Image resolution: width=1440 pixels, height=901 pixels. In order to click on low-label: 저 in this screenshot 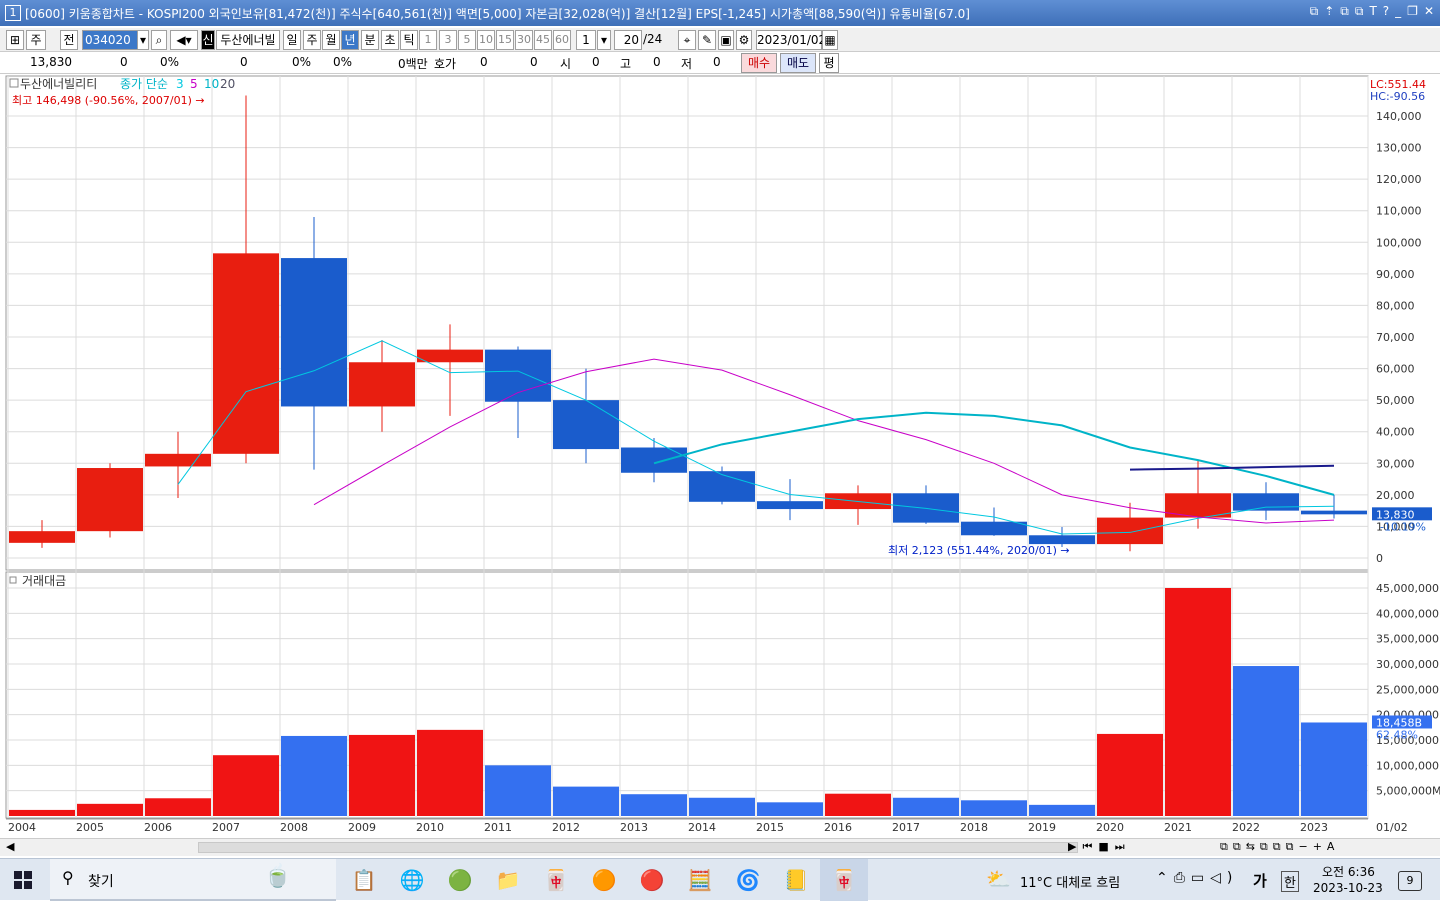, I will do `click(687, 64)`.